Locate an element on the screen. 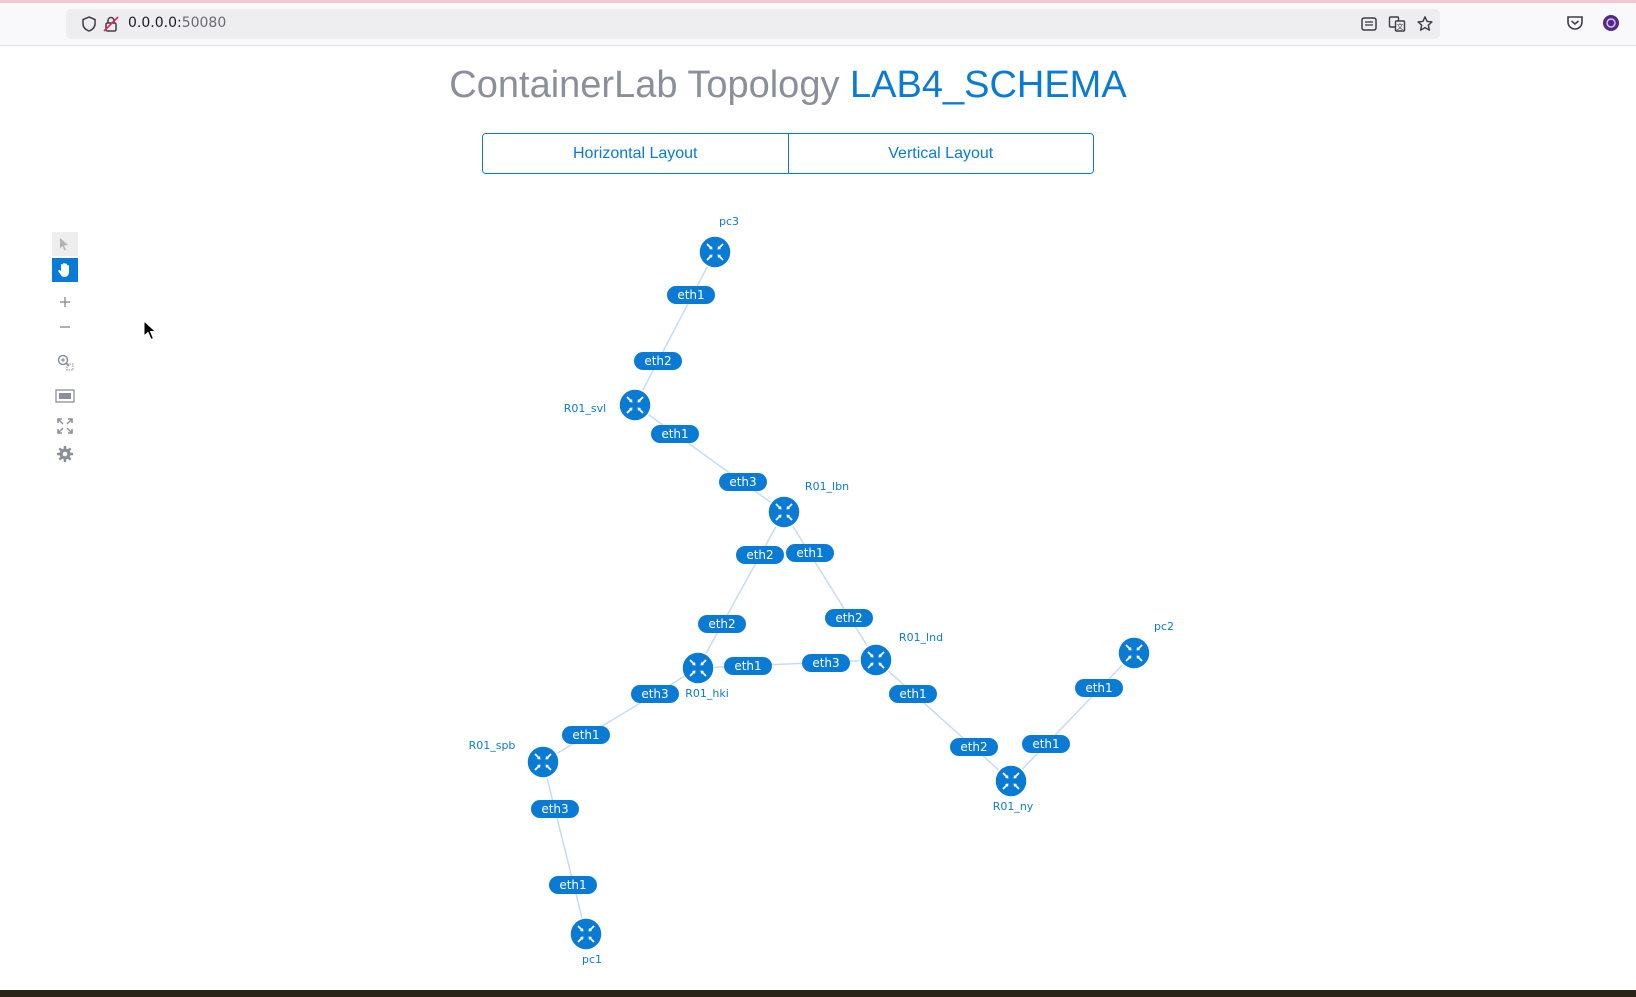  link-R01_hki-R01_spb is located at coordinates (620, 715).